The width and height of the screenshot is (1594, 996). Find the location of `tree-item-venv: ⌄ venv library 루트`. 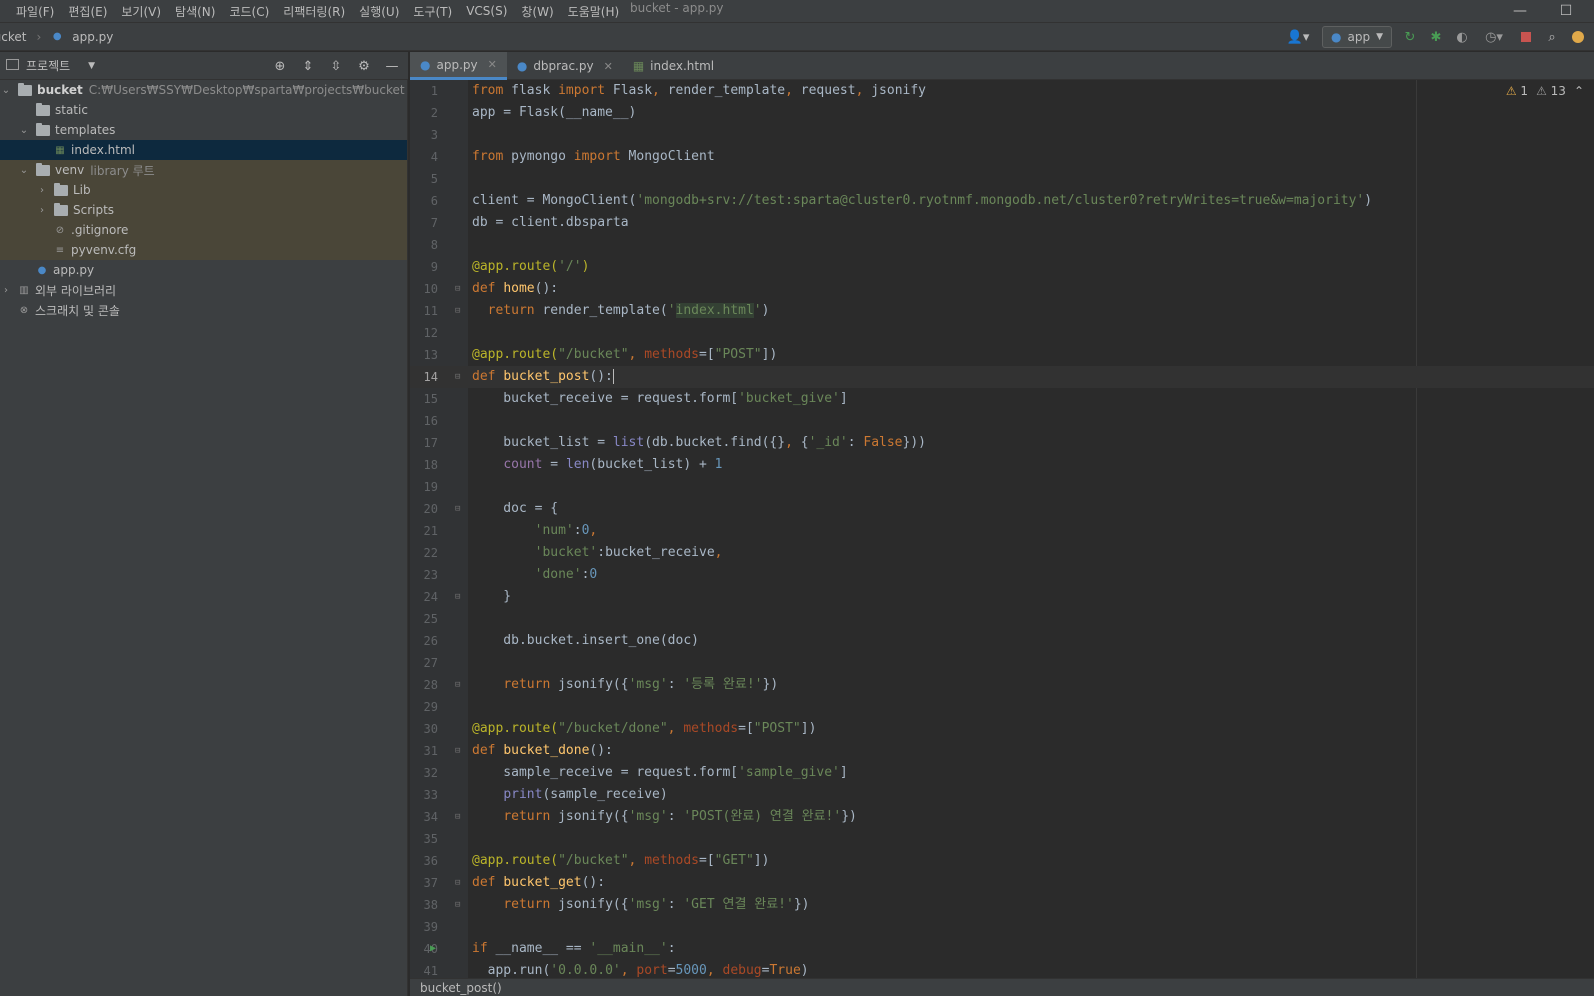

tree-item-venv: ⌄ venv library 루트 is located at coordinates (203, 170).